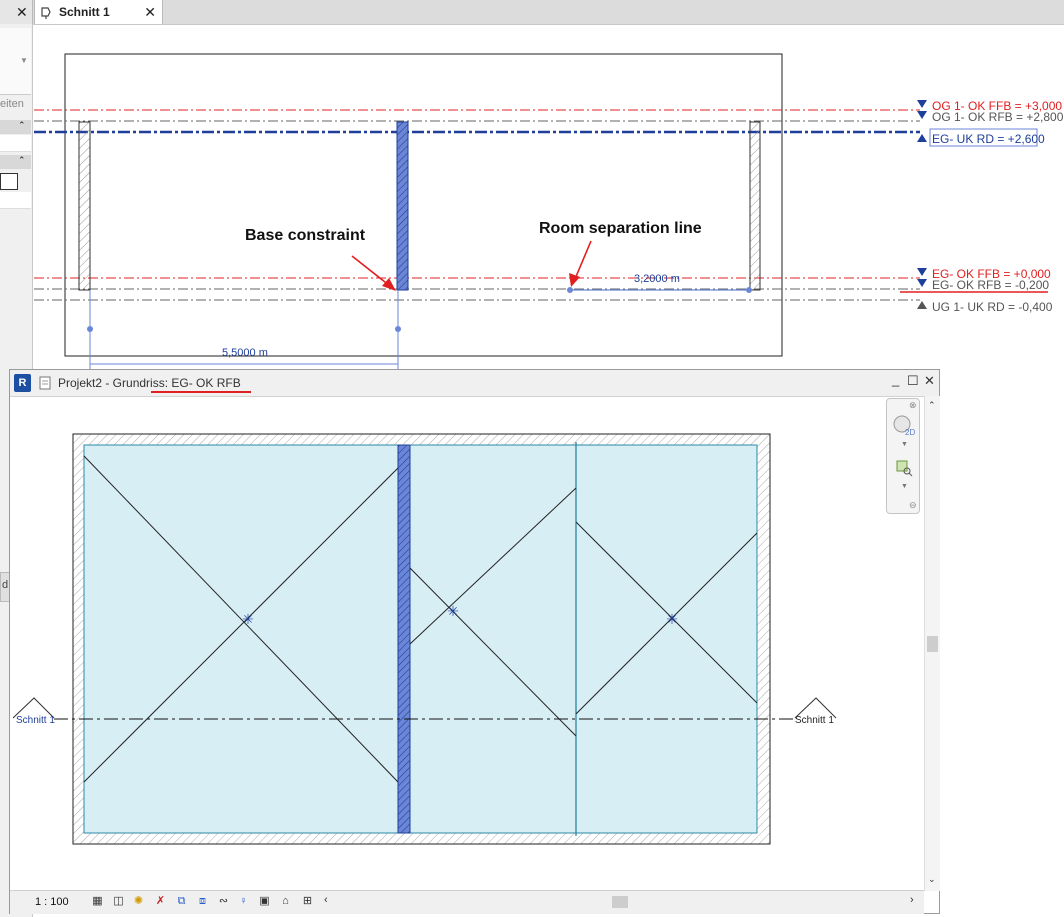 The image size is (1064, 917). Describe the element at coordinates (84, 206) in the screenshot. I see `wall-left` at that location.